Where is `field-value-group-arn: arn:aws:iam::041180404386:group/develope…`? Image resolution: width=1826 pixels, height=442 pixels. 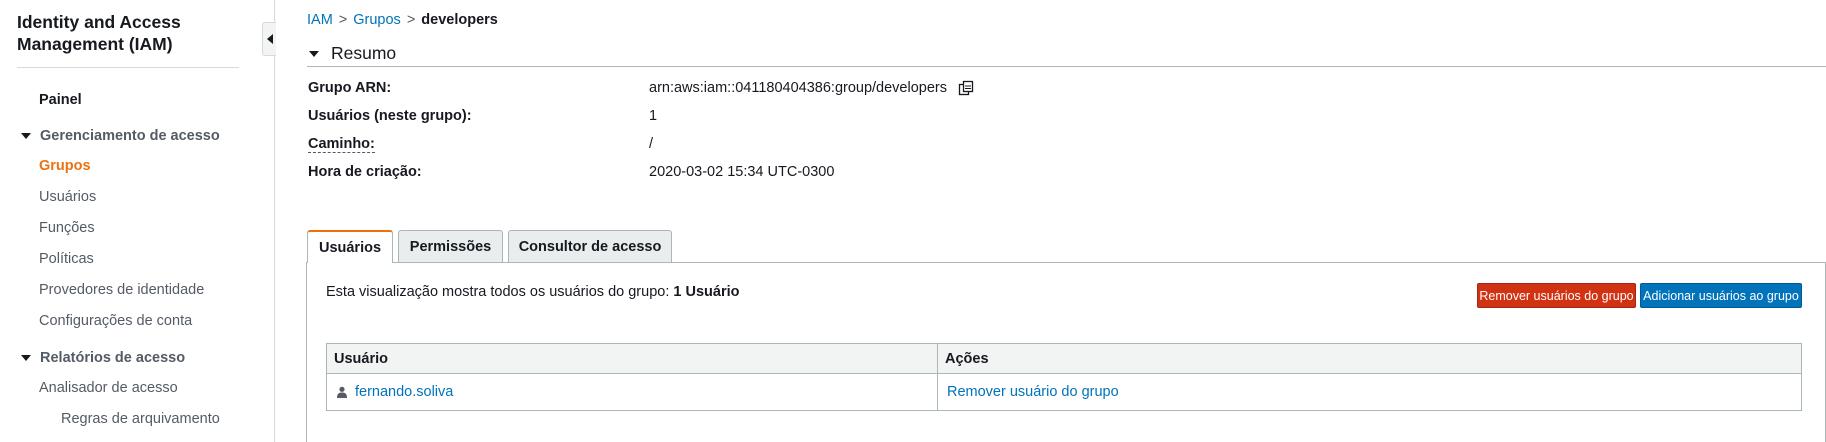 field-value-group-arn: arn:aws:iam::041180404386:group/develope… is located at coordinates (811, 88).